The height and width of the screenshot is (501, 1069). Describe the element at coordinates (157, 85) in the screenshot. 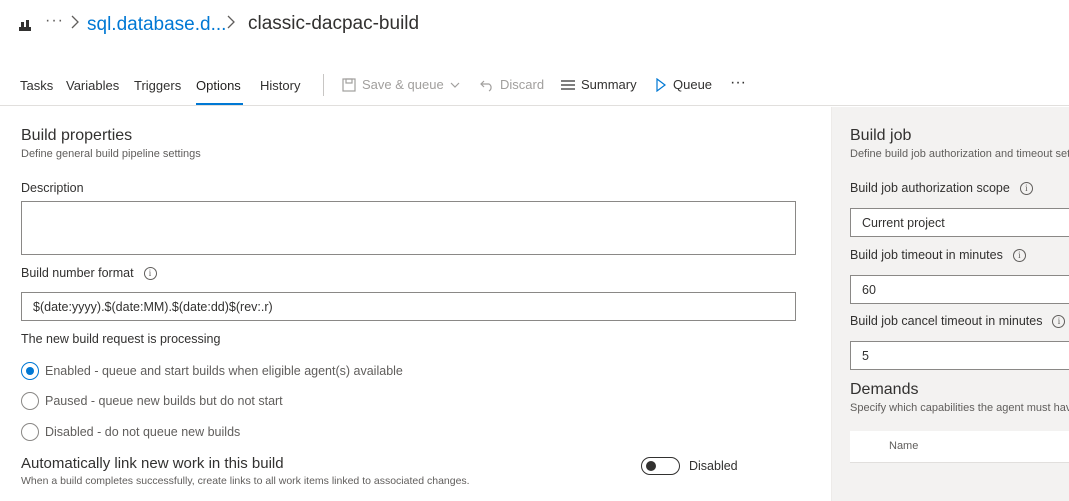

I see `tab-triggers: Triggers` at that location.